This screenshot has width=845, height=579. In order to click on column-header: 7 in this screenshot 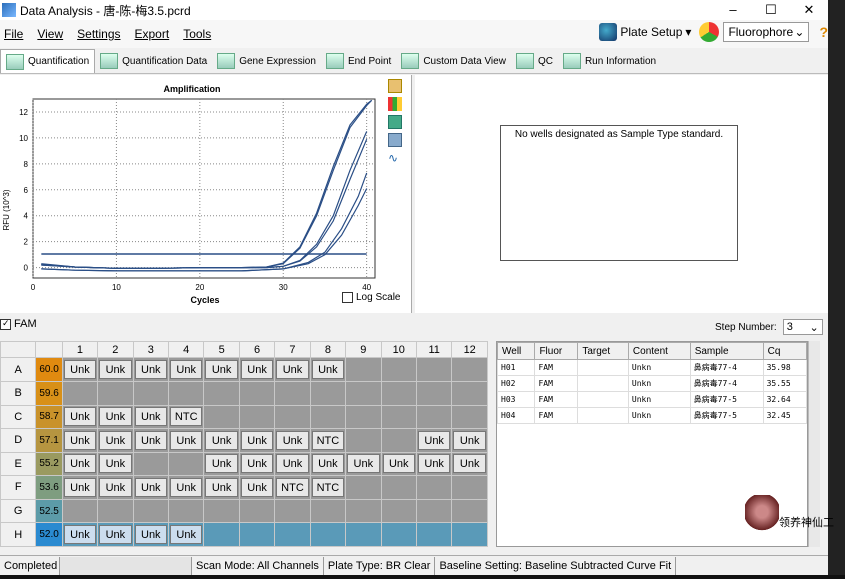, I will do `click(292, 349)`.